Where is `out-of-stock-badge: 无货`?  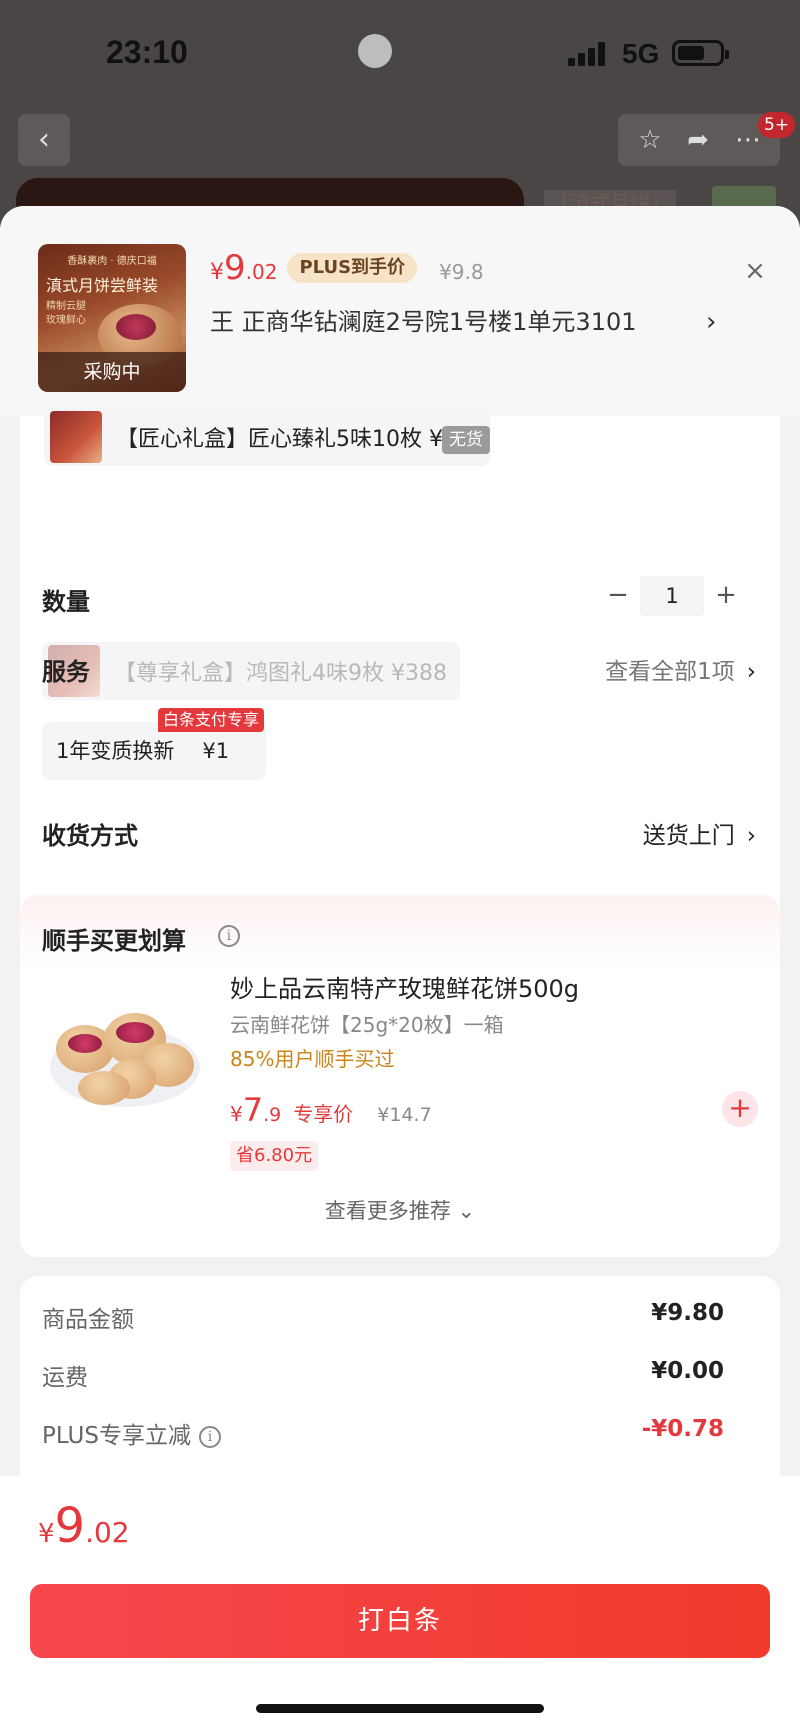
out-of-stock-badge: 无货 is located at coordinates (466, 440).